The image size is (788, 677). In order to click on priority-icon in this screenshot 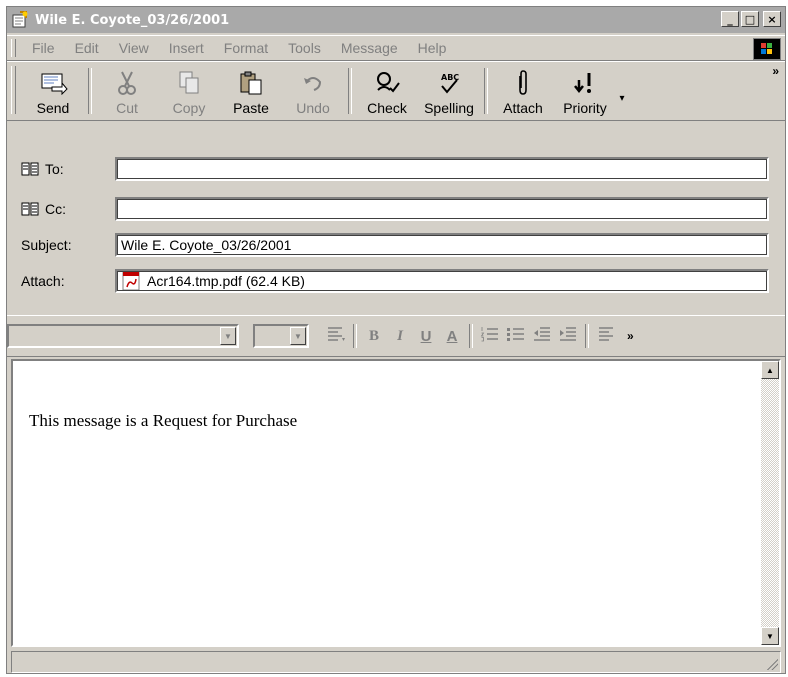, I will do `click(585, 83)`.